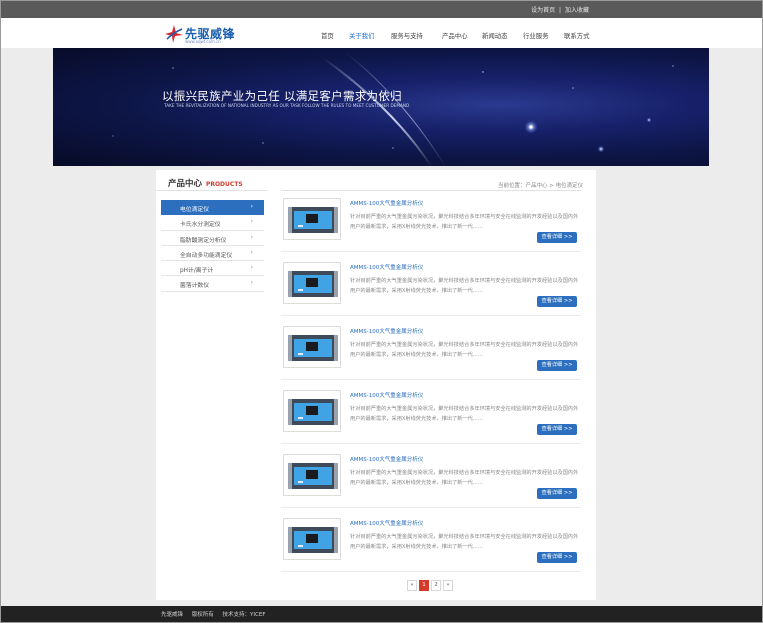 The image size is (763, 623). What do you see at coordinates (212, 208) in the screenshot?
I see `sidebar-item-potentiometric-titrator: 电位滴定仪 ›` at bounding box center [212, 208].